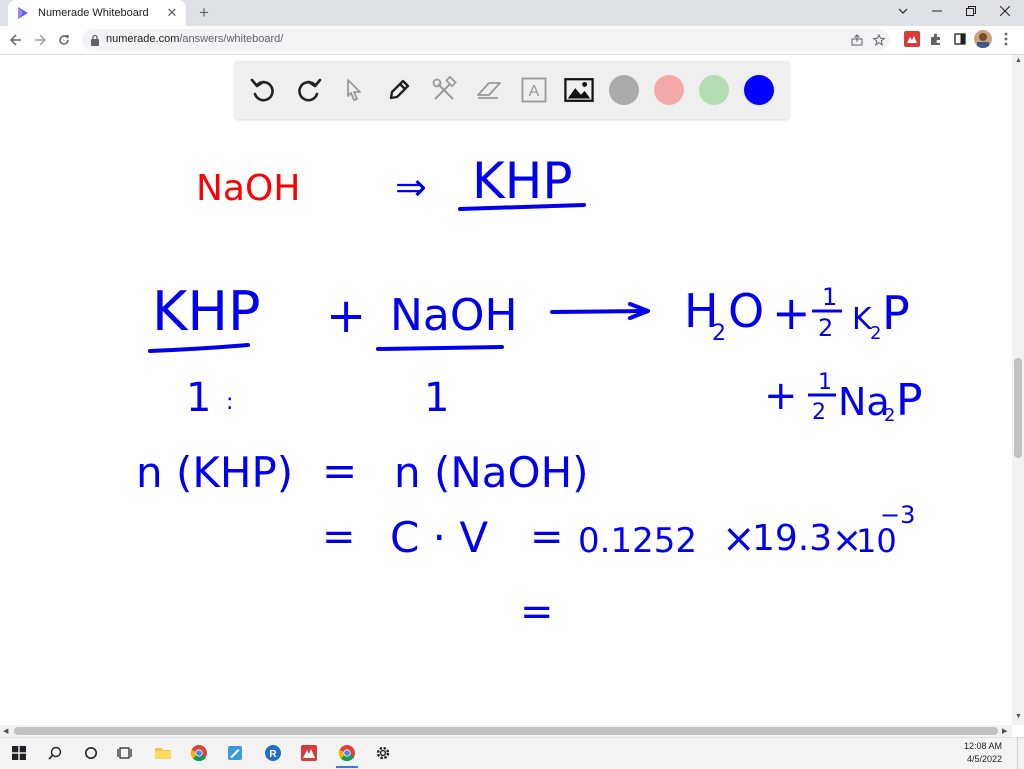  Describe the element at coordinates (214, 472) in the screenshot. I see `ink-n-khp: n (KHP)` at that location.